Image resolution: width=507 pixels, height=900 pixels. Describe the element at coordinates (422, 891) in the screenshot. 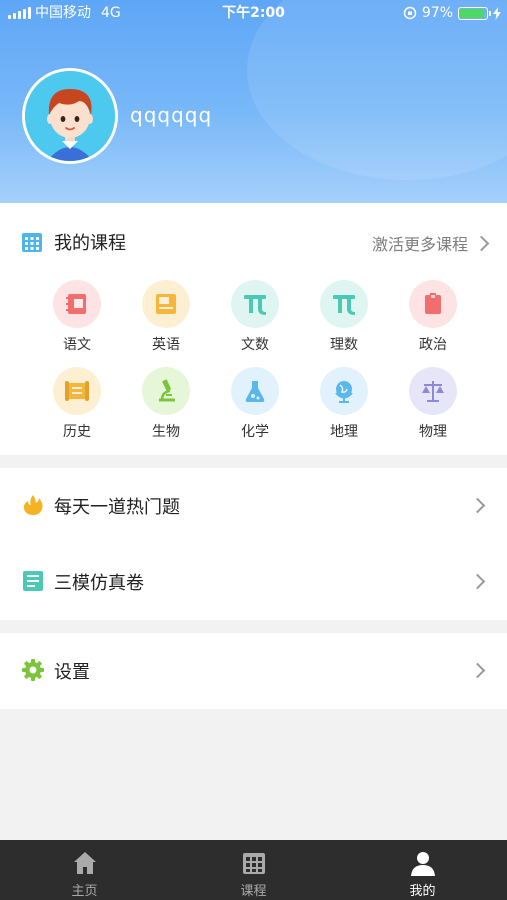

I see `tab-mine-label: 我的` at that location.